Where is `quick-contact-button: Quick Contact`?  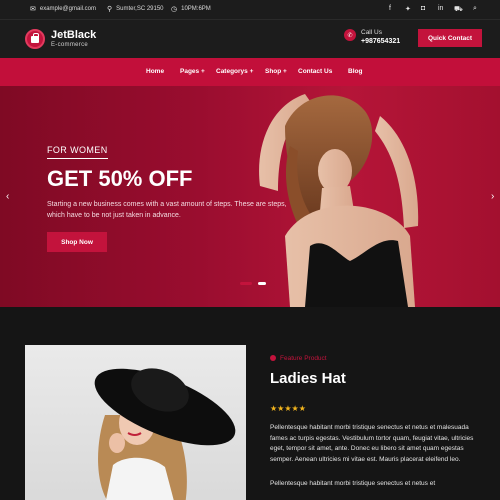
quick-contact-button: Quick Contact is located at coordinates (450, 38).